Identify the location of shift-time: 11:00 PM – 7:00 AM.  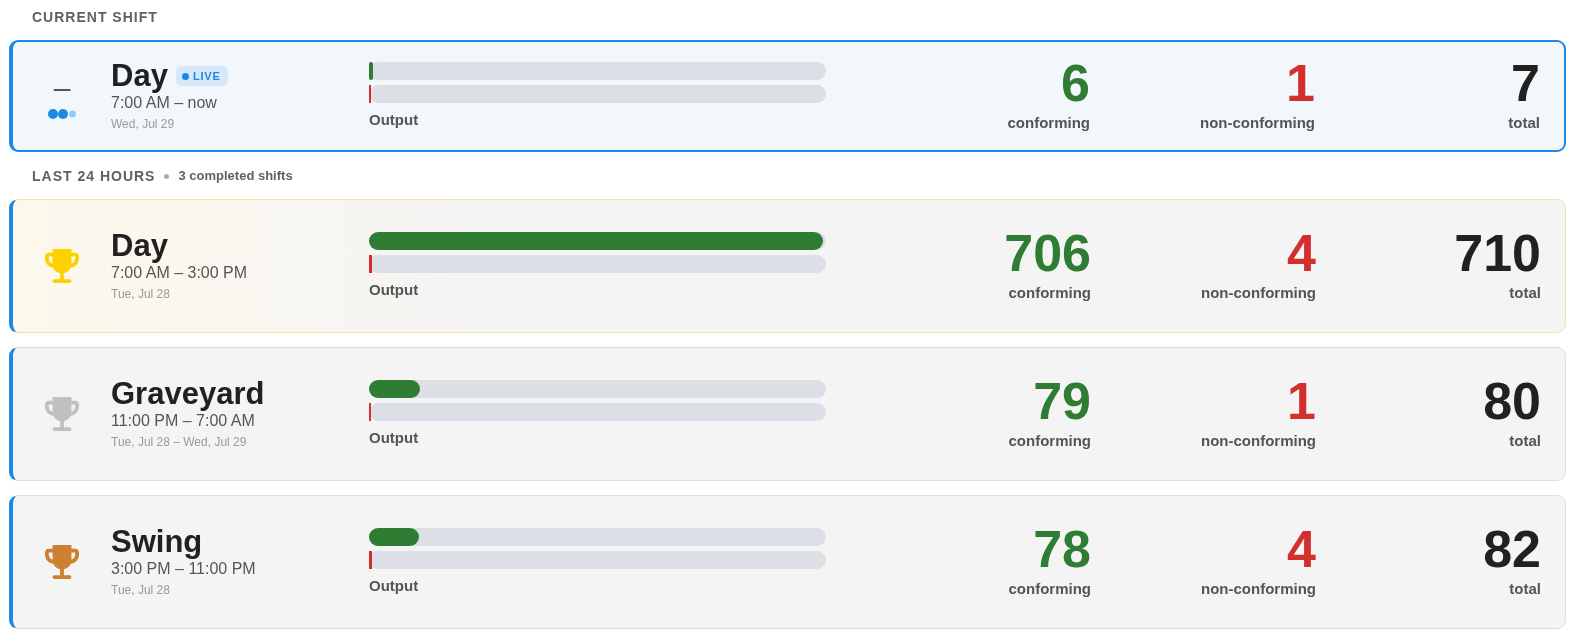
(183, 421).